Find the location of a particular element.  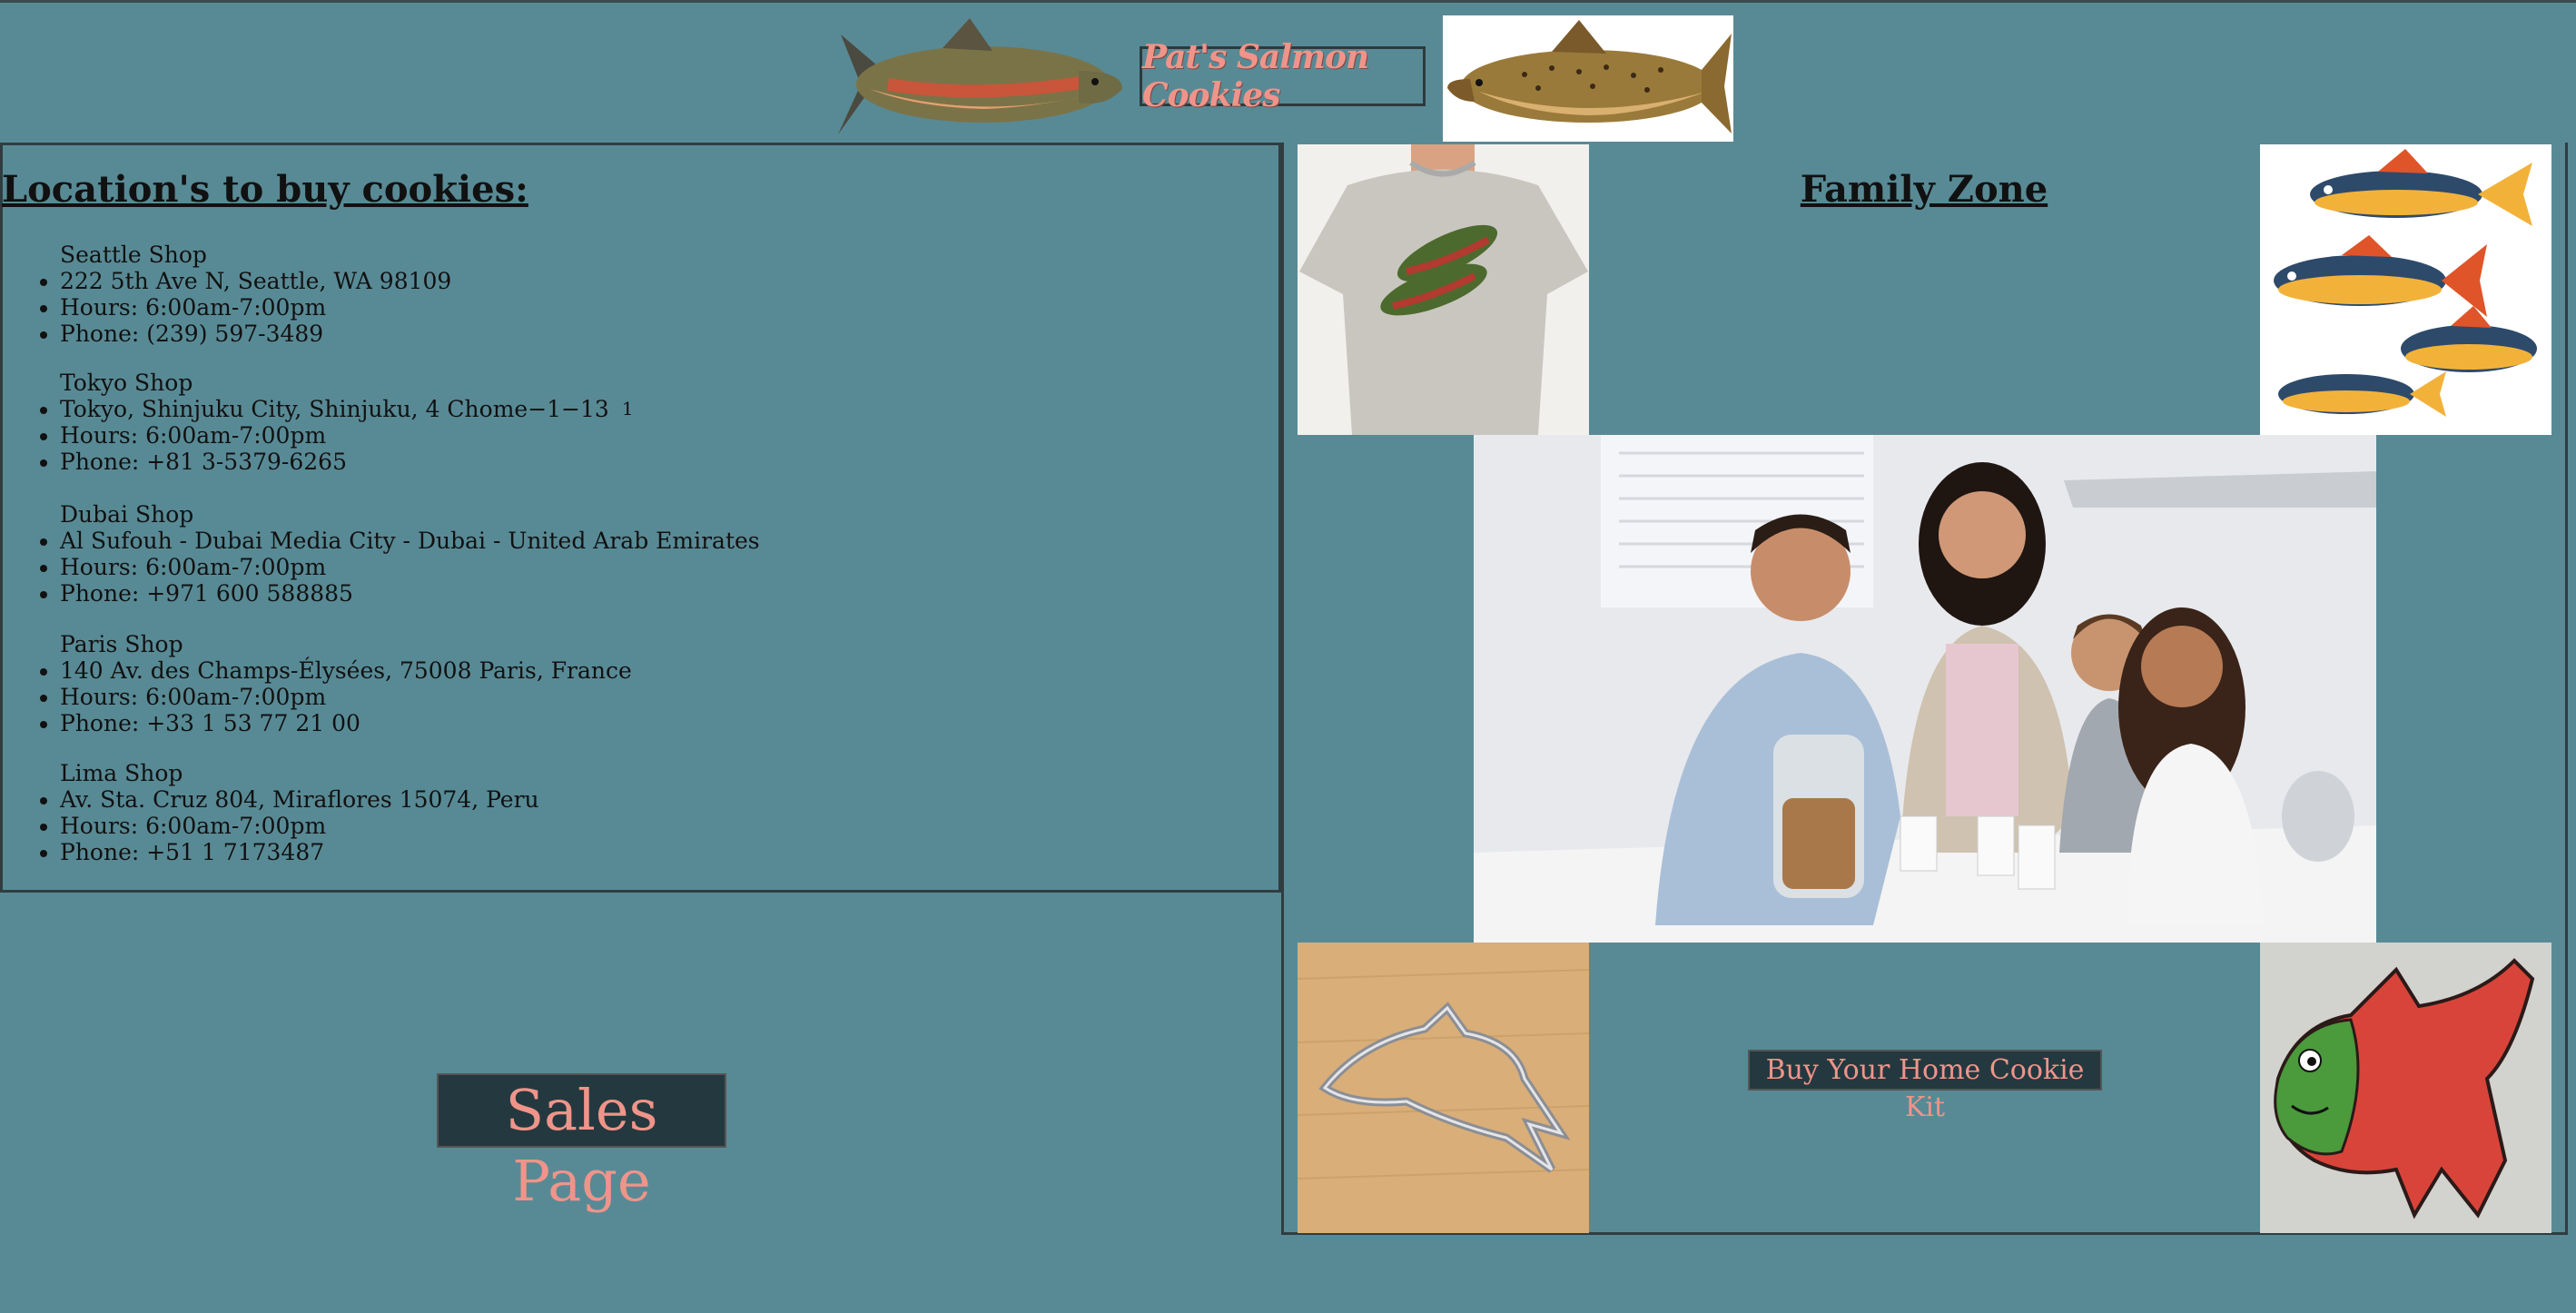

shop-name: Dubai Shop is located at coordinates (127, 514).